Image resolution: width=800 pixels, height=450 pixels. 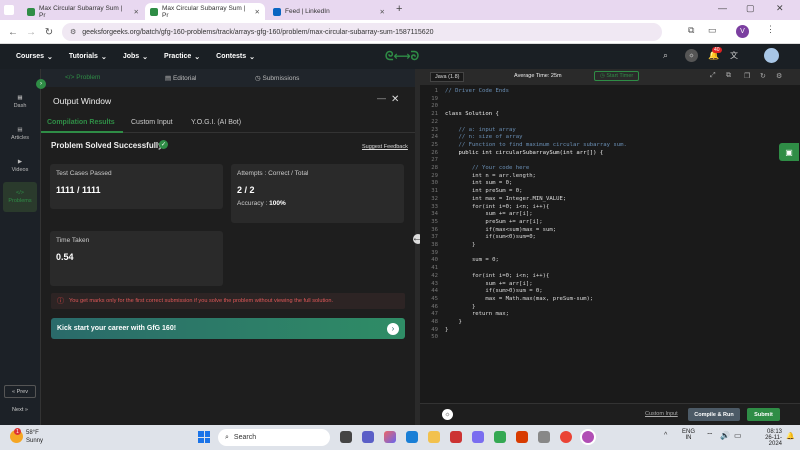 I want to click on profile-avatar: V, so click(x=742, y=31).